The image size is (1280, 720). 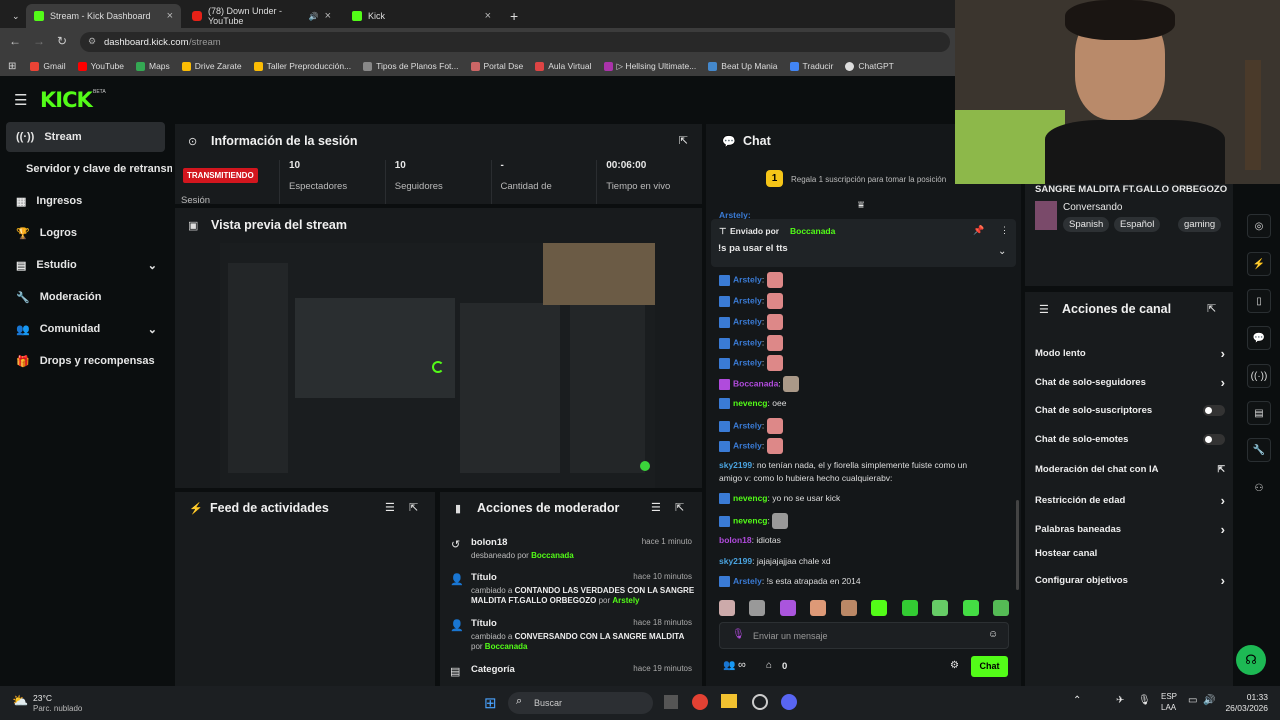 What do you see at coordinates (1259, 450) in the screenshot?
I see `rail-wrench-icon: 🔧` at bounding box center [1259, 450].